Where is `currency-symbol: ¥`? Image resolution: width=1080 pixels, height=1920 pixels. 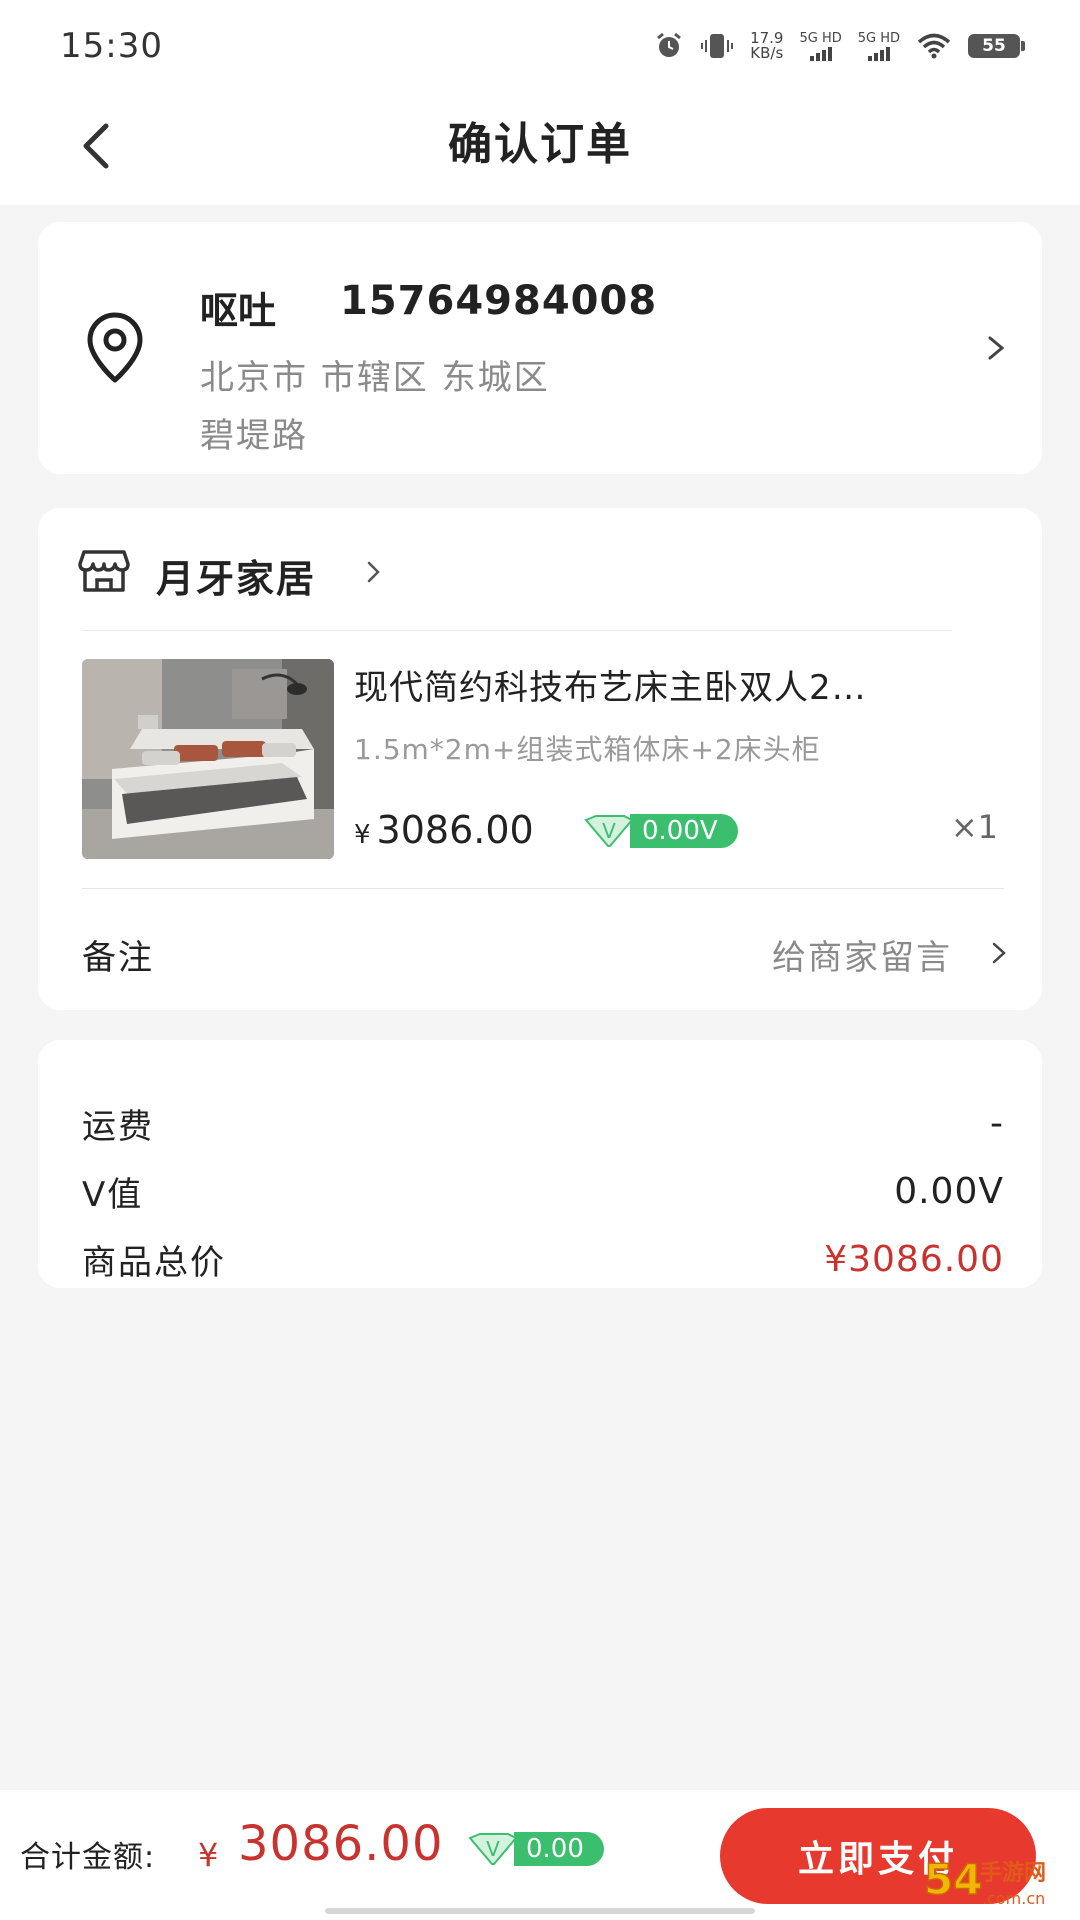 currency-symbol: ¥ is located at coordinates (362, 835).